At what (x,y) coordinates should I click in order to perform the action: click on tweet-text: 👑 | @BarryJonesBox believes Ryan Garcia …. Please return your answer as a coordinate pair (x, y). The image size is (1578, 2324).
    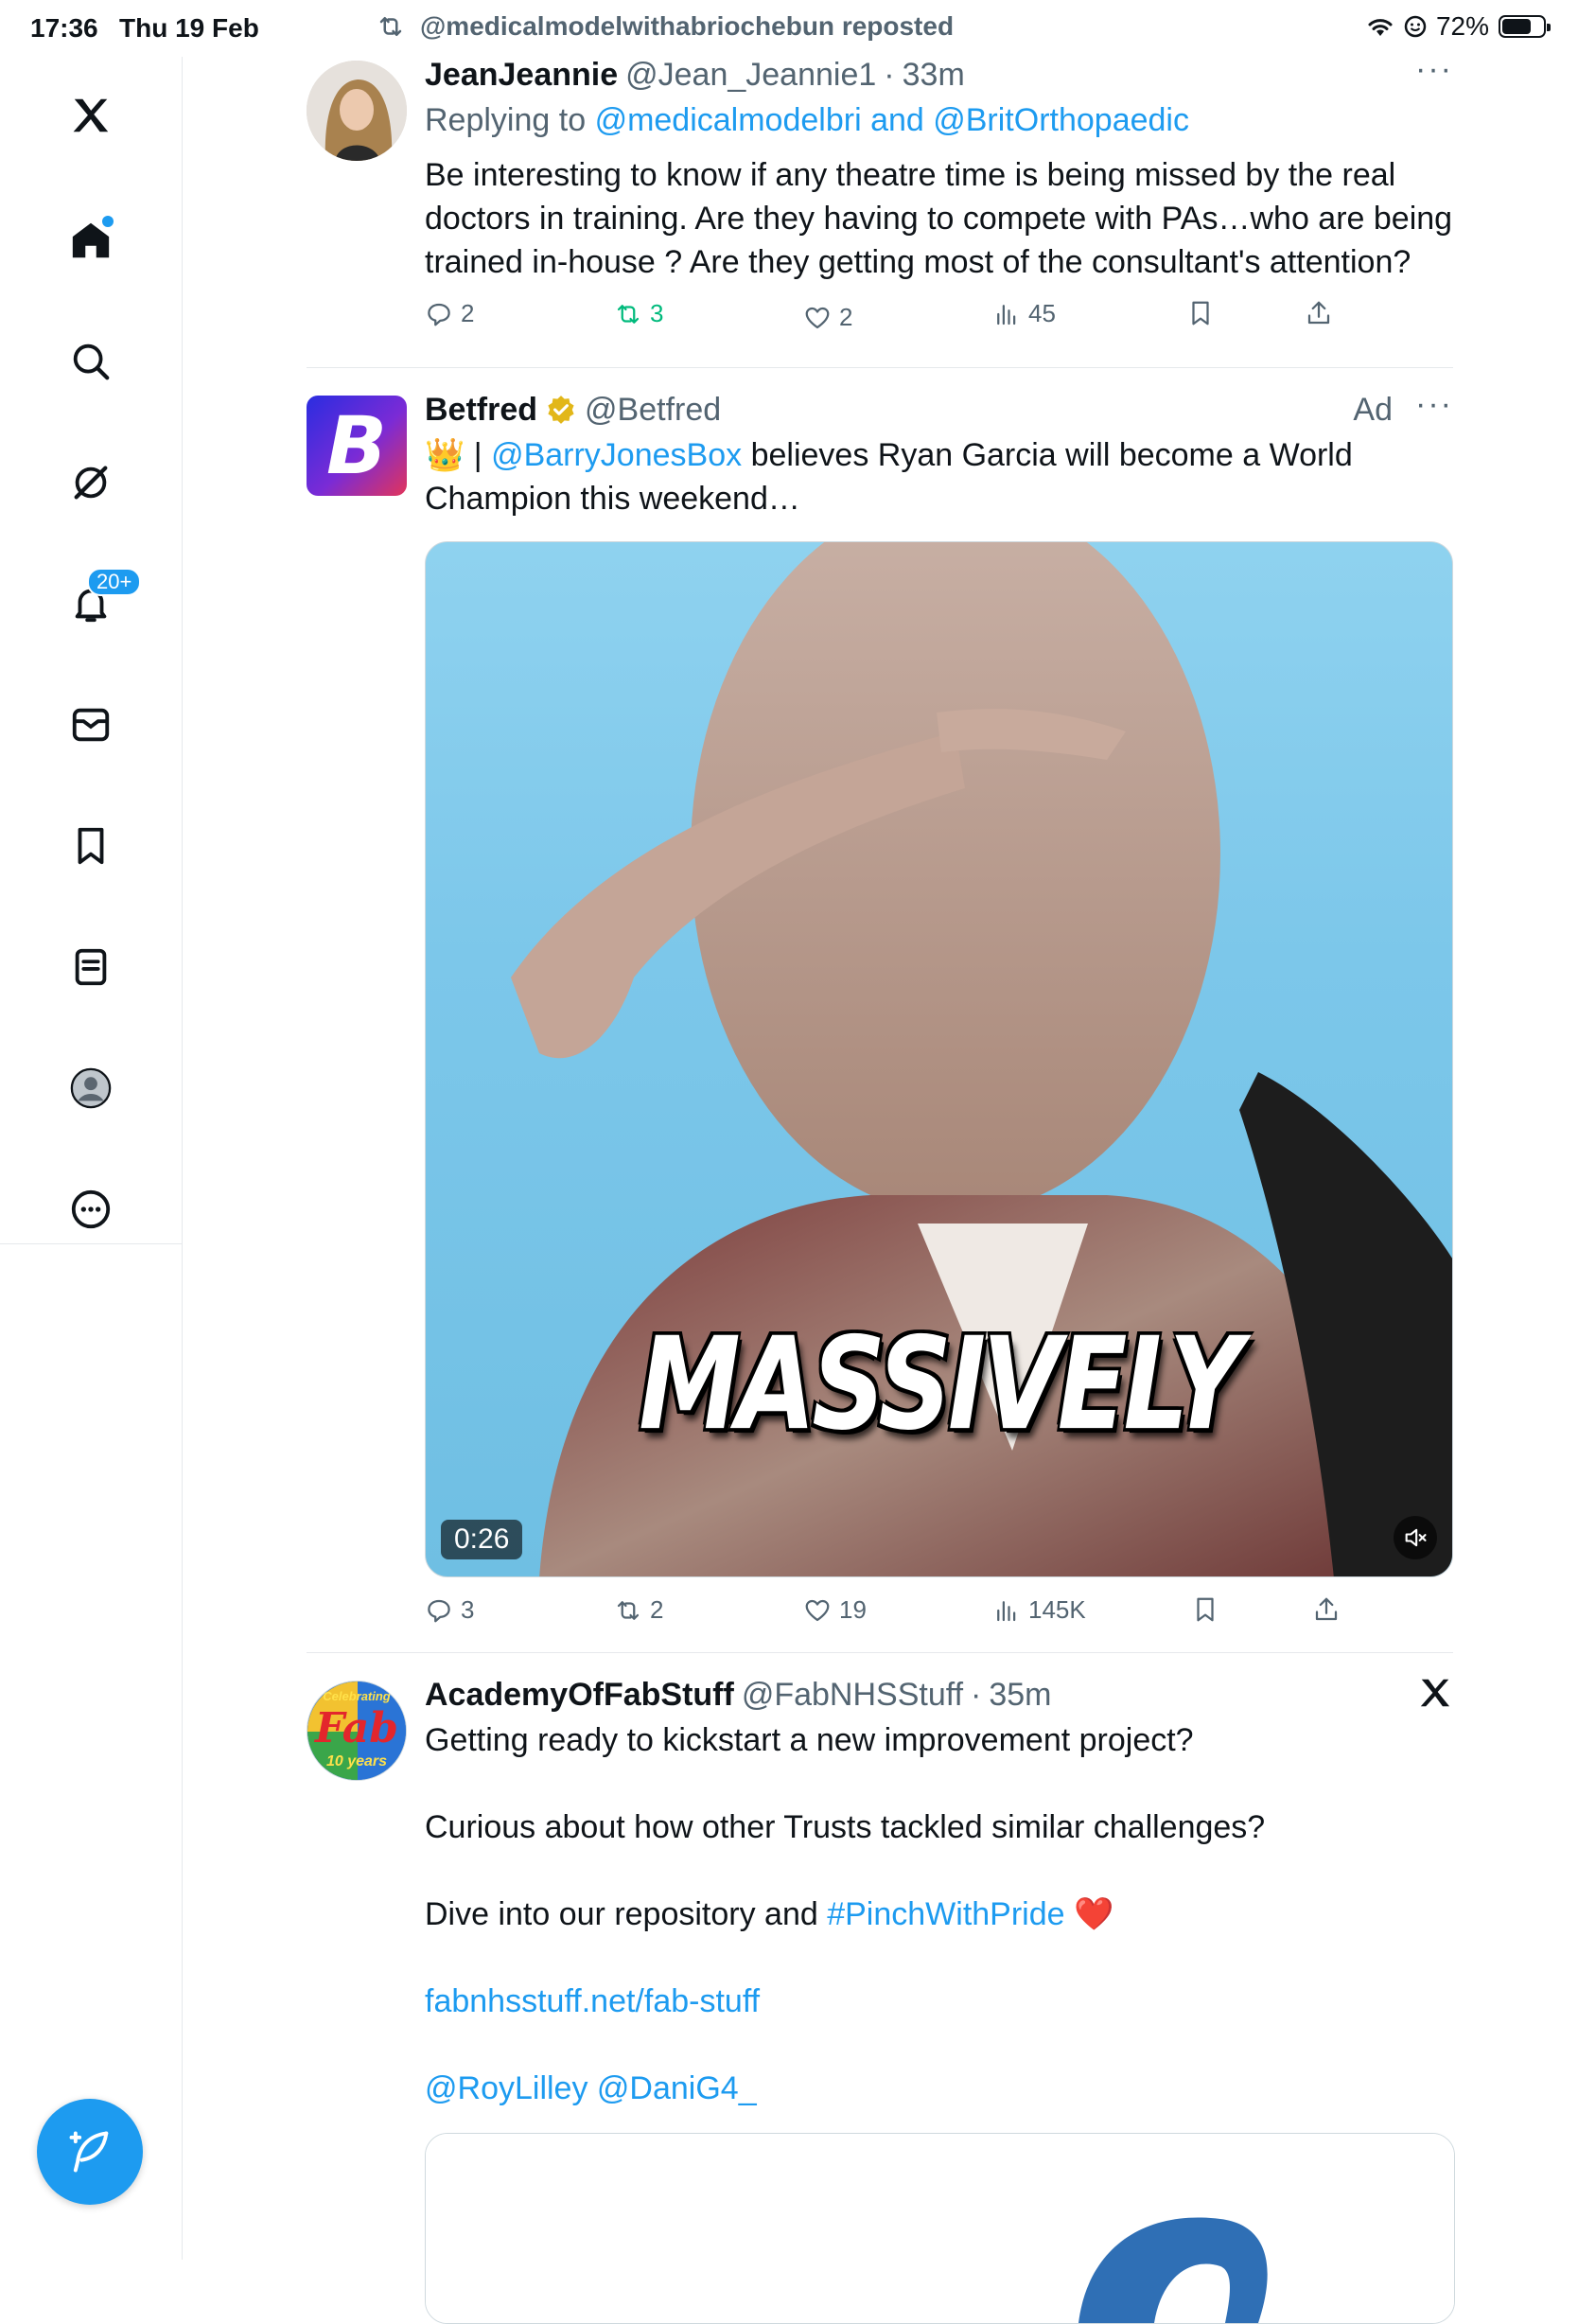
    Looking at the image, I should click on (898, 476).